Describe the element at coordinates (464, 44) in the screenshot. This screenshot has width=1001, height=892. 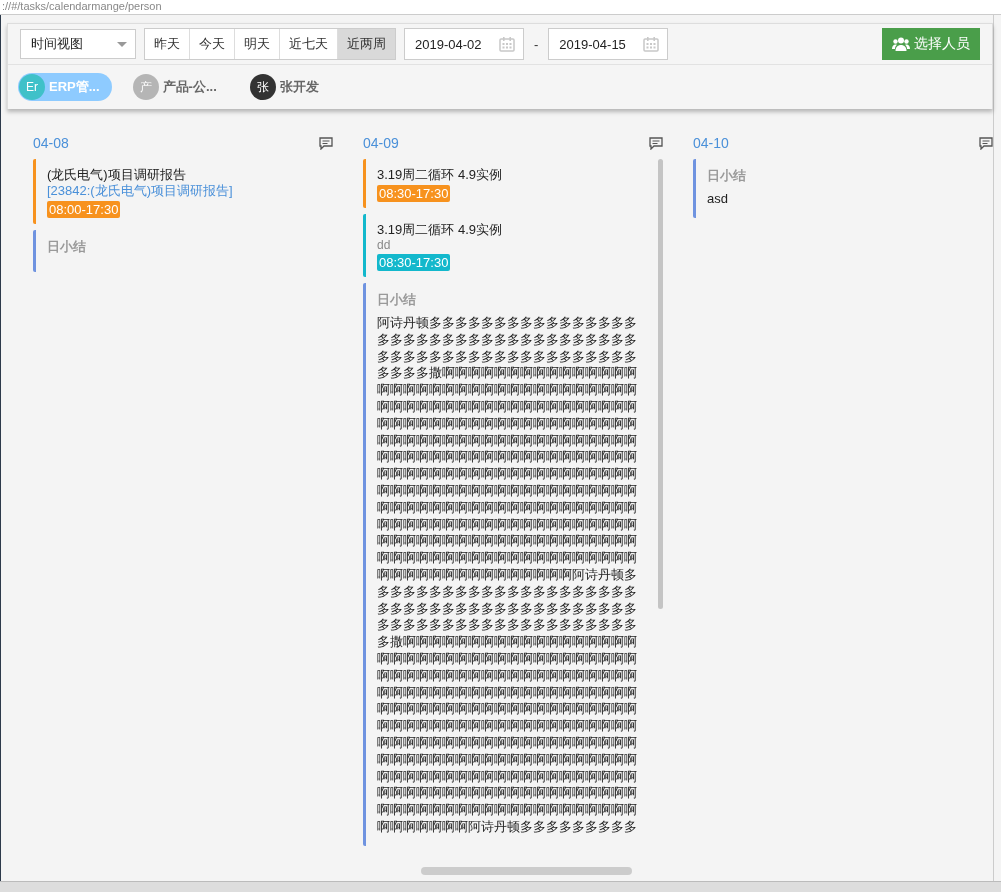
I see `start-date-field: 2019-04-02` at that location.